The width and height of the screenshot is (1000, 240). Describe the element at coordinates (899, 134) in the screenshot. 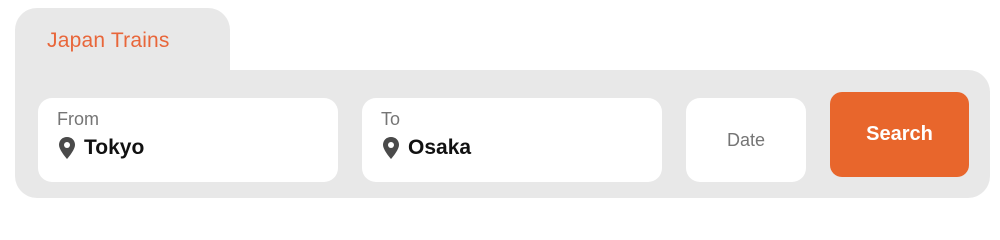

I see `search-button: Search` at that location.